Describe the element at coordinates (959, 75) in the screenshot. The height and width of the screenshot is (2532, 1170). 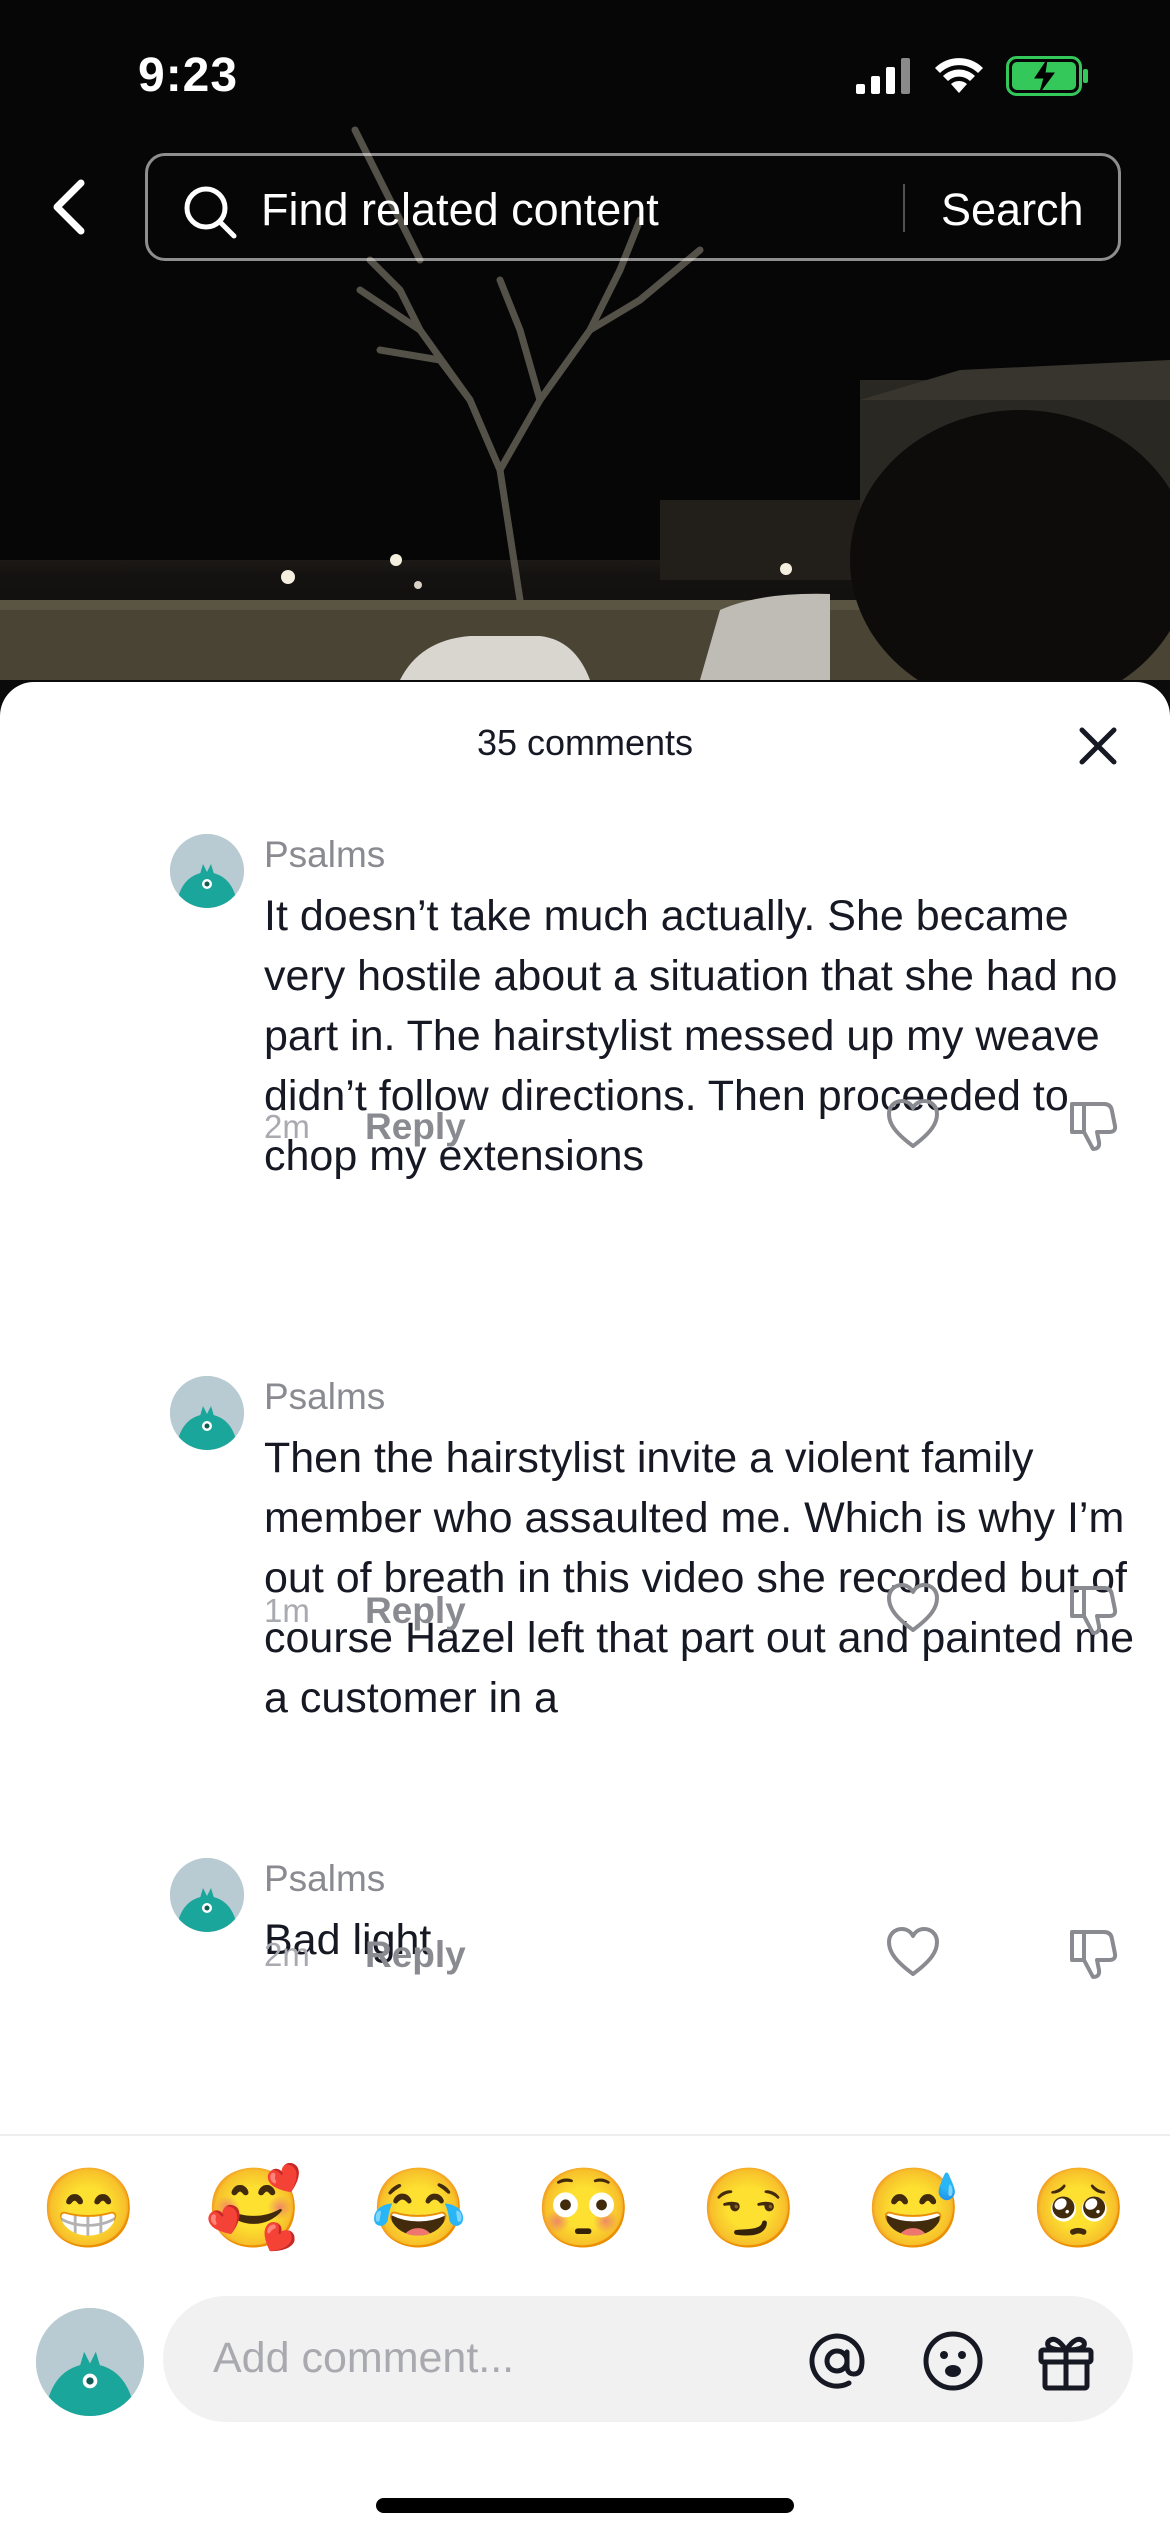
I see `wifi-icon` at that location.